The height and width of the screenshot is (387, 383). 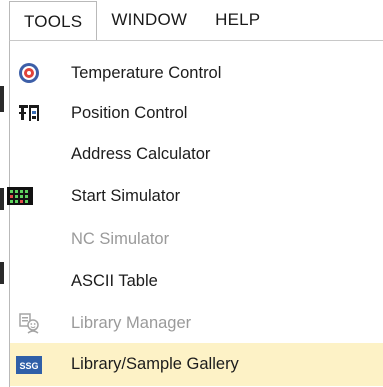 I want to click on menu-item-label: NC Simulator, so click(x=120, y=238).